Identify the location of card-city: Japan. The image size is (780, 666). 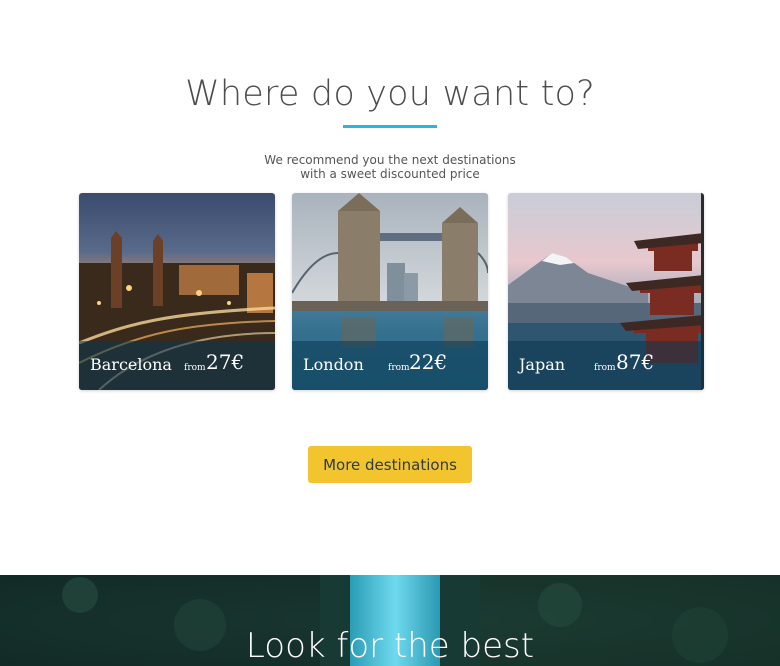
(542, 364).